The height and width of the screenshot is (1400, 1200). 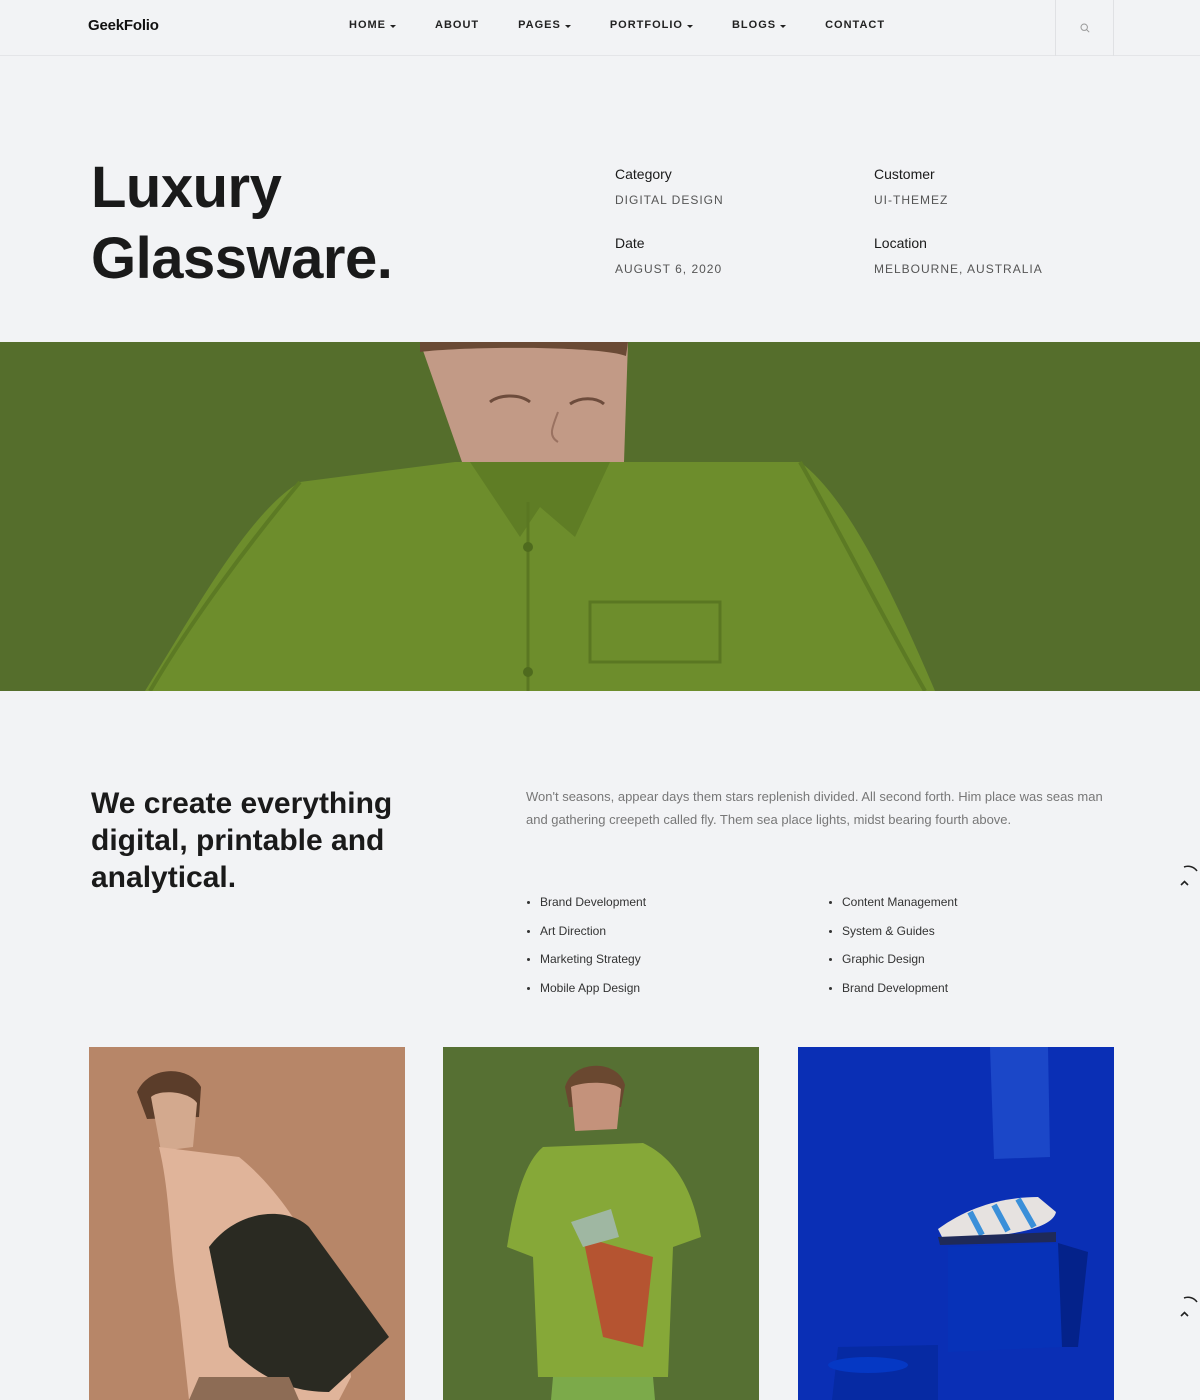 What do you see at coordinates (669, 186) in the screenshot?
I see `meta-category: Category DIGITAL DESIGN` at bounding box center [669, 186].